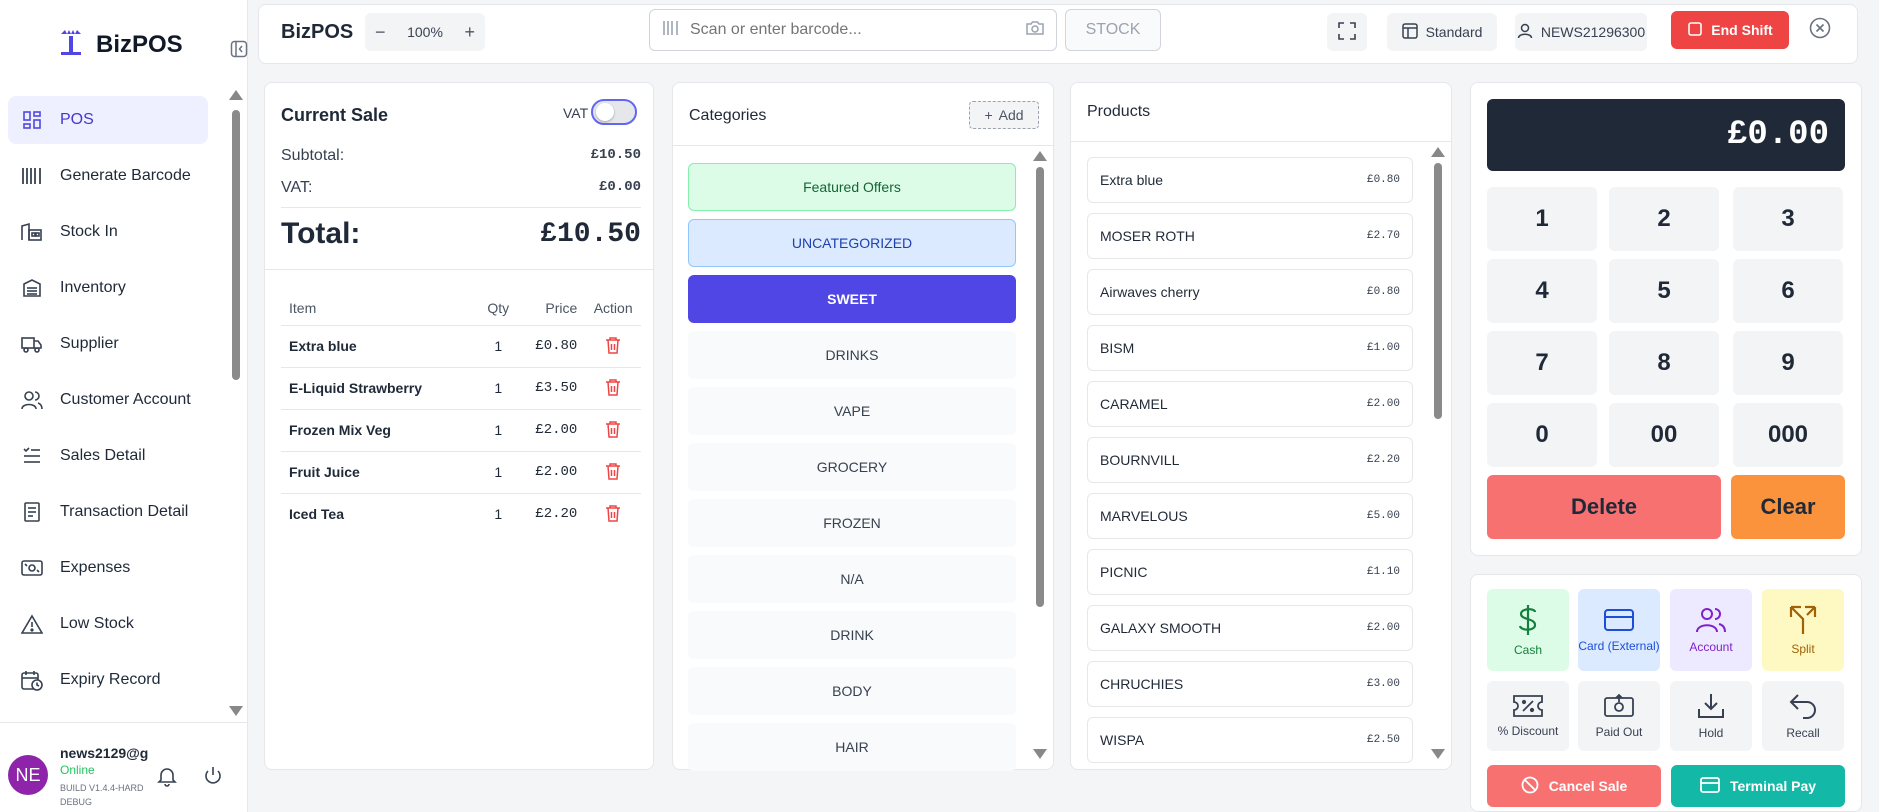  What do you see at coordinates (1250, 180) in the screenshot?
I see `product-item: Extra blue £0.80` at bounding box center [1250, 180].